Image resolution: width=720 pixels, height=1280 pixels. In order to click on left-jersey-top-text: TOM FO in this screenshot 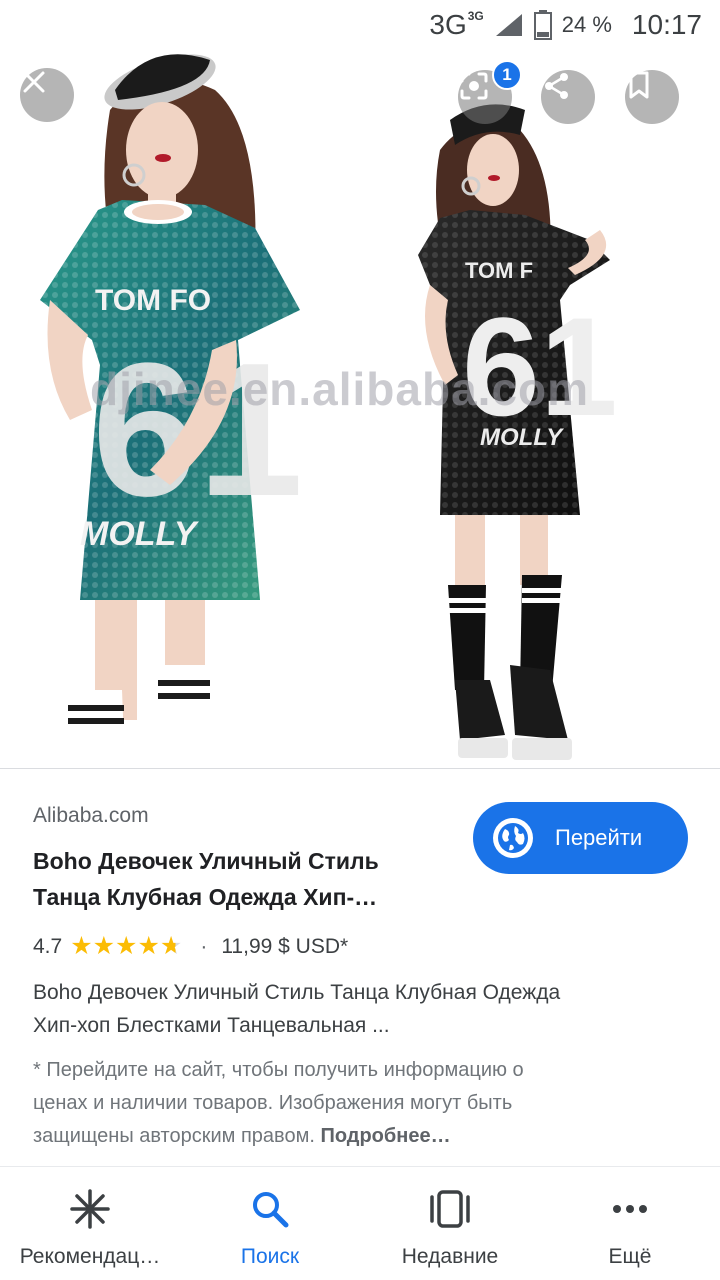, I will do `click(153, 300)`.